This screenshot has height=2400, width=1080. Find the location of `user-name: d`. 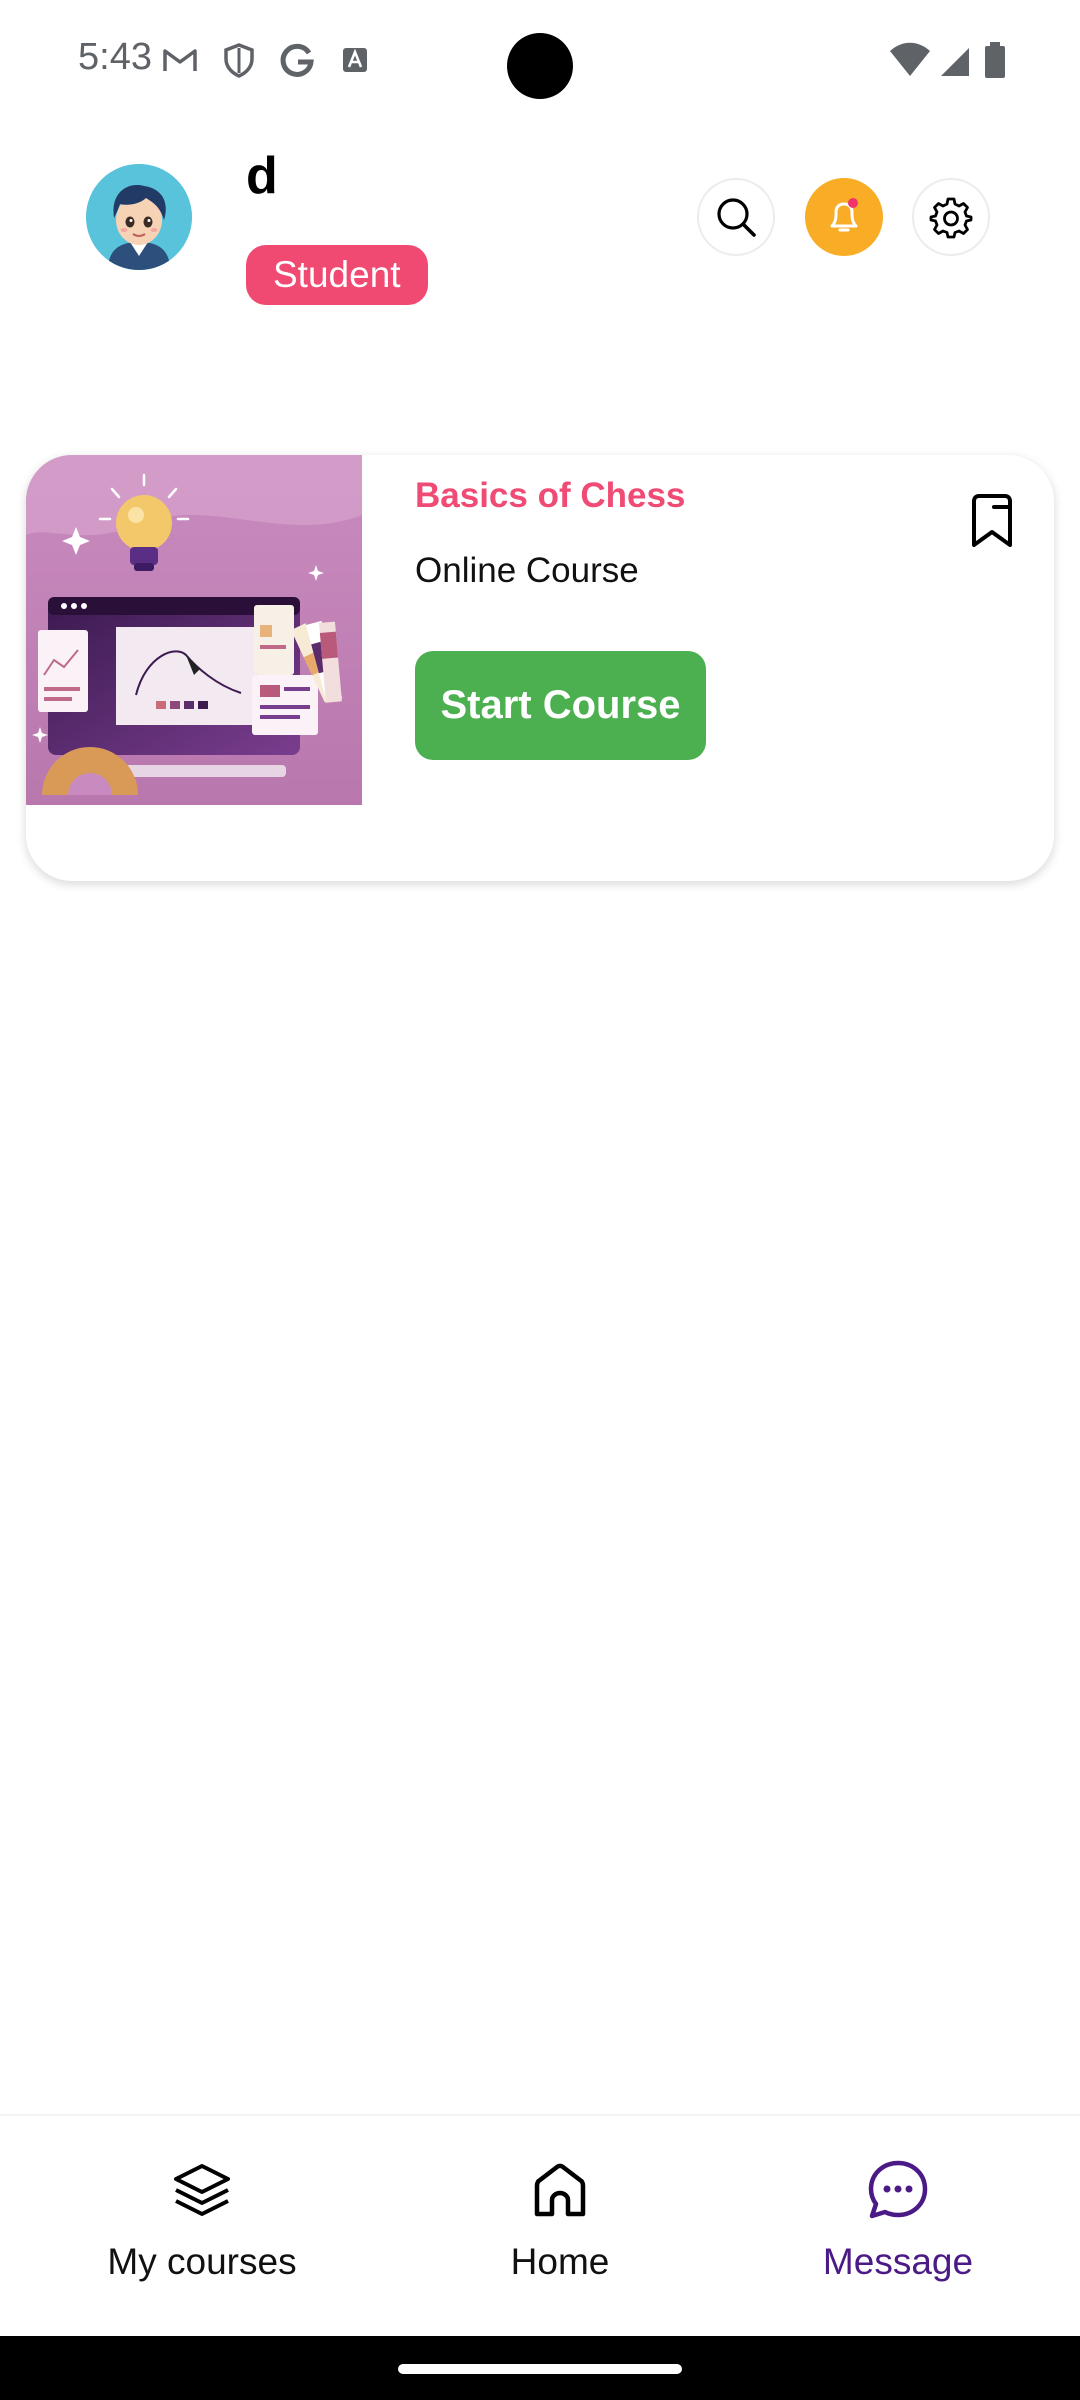

user-name: d is located at coordinates (262, 176).